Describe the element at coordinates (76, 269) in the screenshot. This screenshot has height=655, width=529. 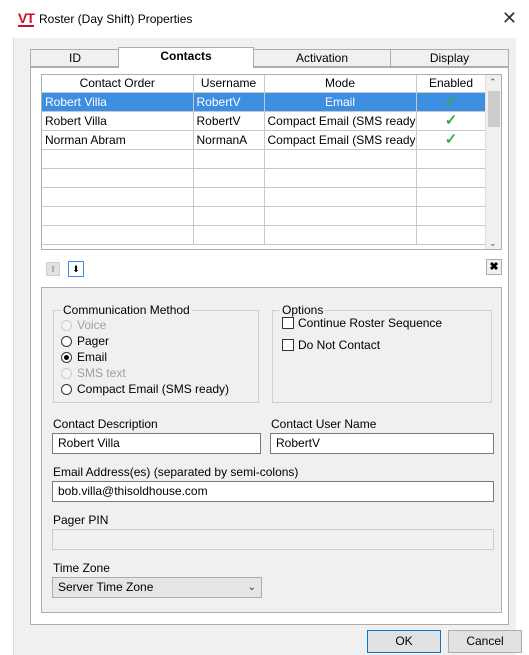
I see `move-down-button: ⬇` at that location.